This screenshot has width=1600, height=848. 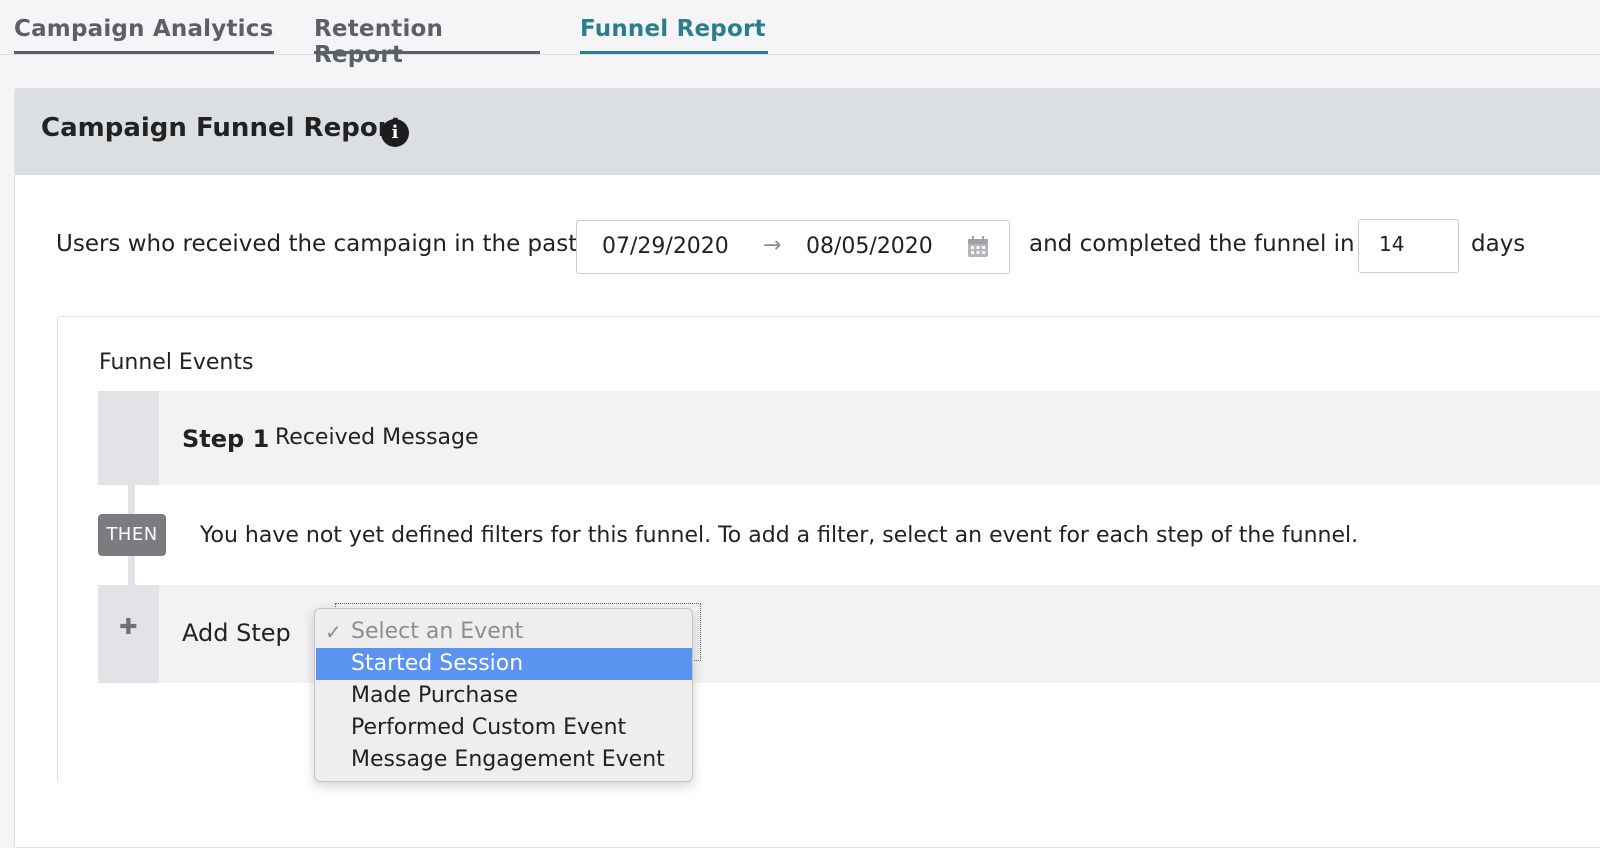 What do you see at coordinates (128, 438) in the screenshot?
I see `step-gutter` at bounding box center [128, 438].